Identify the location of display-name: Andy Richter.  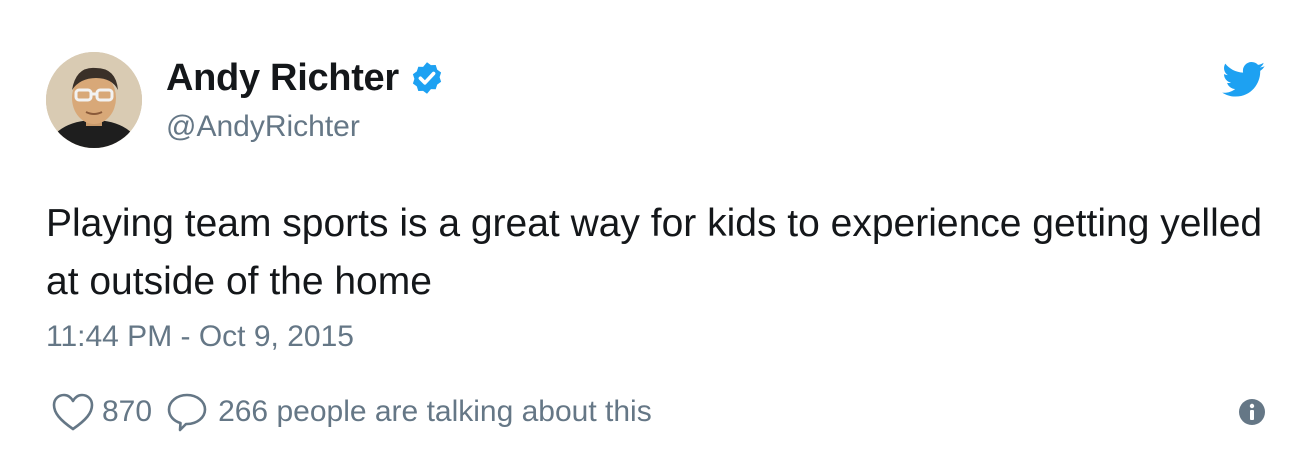
(282, 78).